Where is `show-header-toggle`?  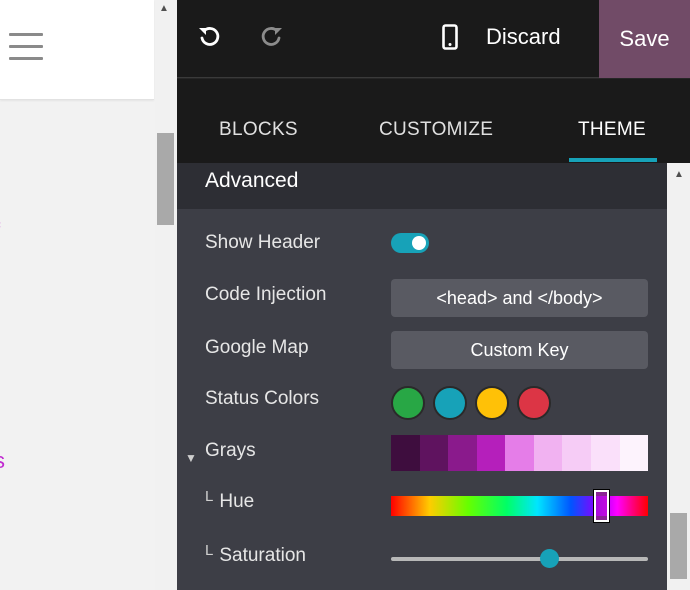 show-header-toggle is located at coordinates (410, 243).